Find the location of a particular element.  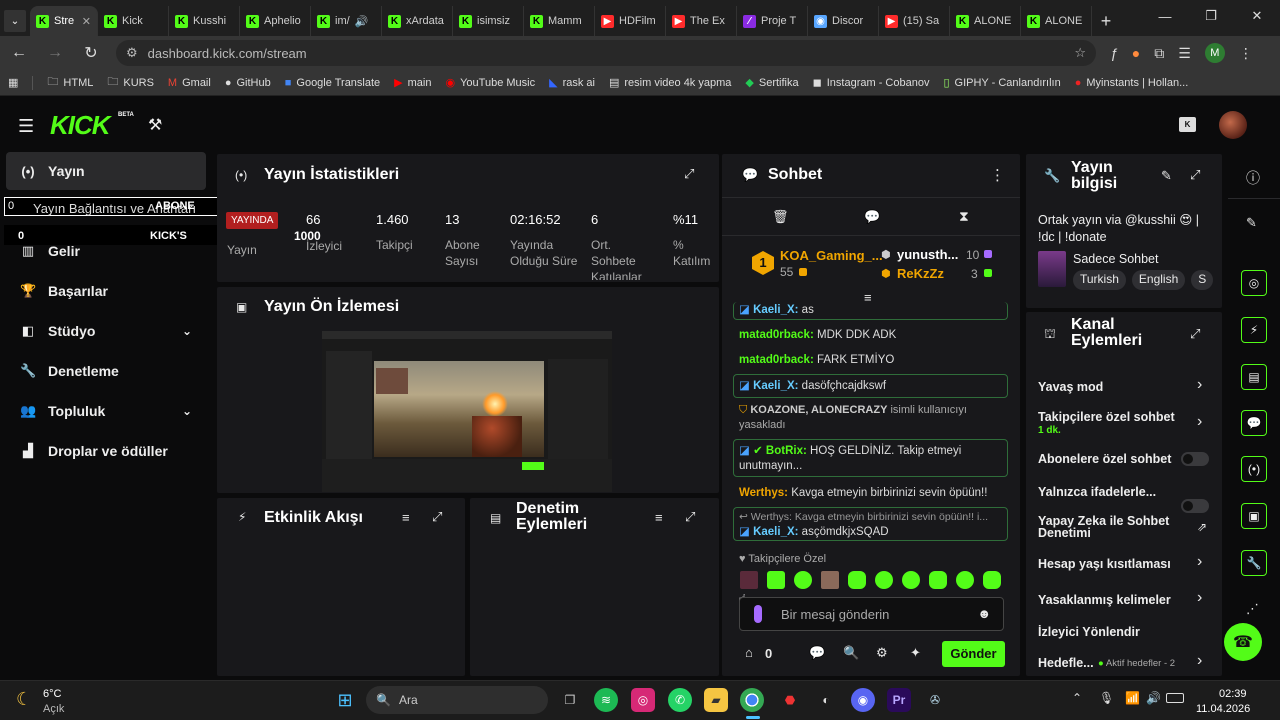

file-explorer-icon: ▰ is located at coordinates (716, 700).